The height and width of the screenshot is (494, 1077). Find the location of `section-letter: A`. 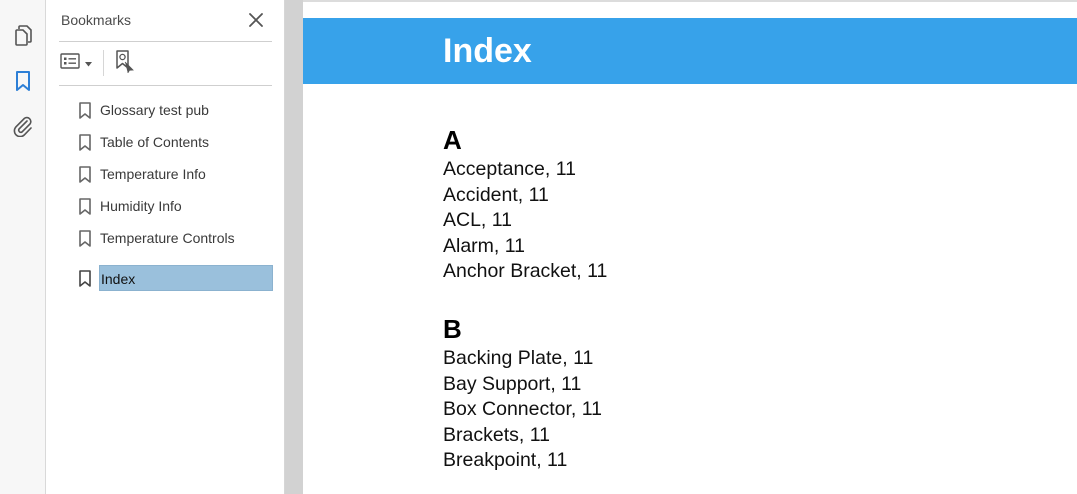

section-letter: A is located at coordinates (452, 140).